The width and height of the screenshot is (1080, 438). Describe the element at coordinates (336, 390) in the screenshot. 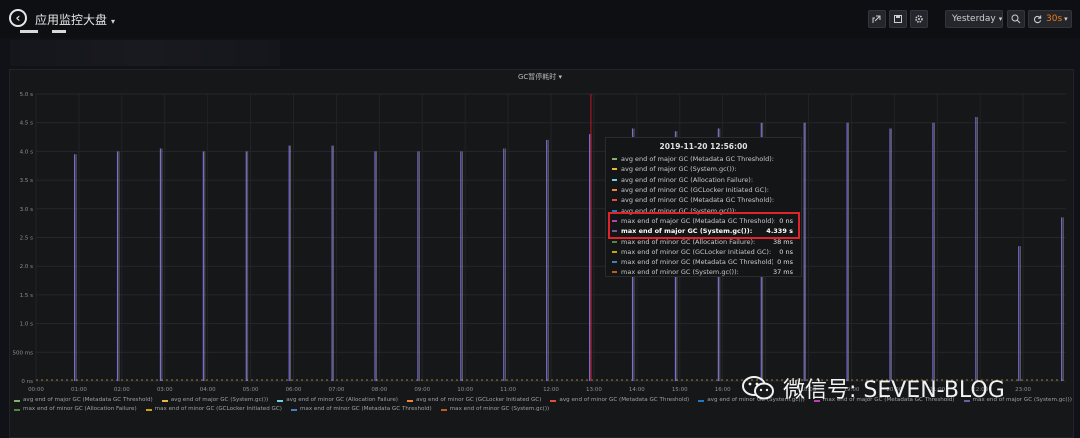

I see `x-tick-label: 07:00` at that location.